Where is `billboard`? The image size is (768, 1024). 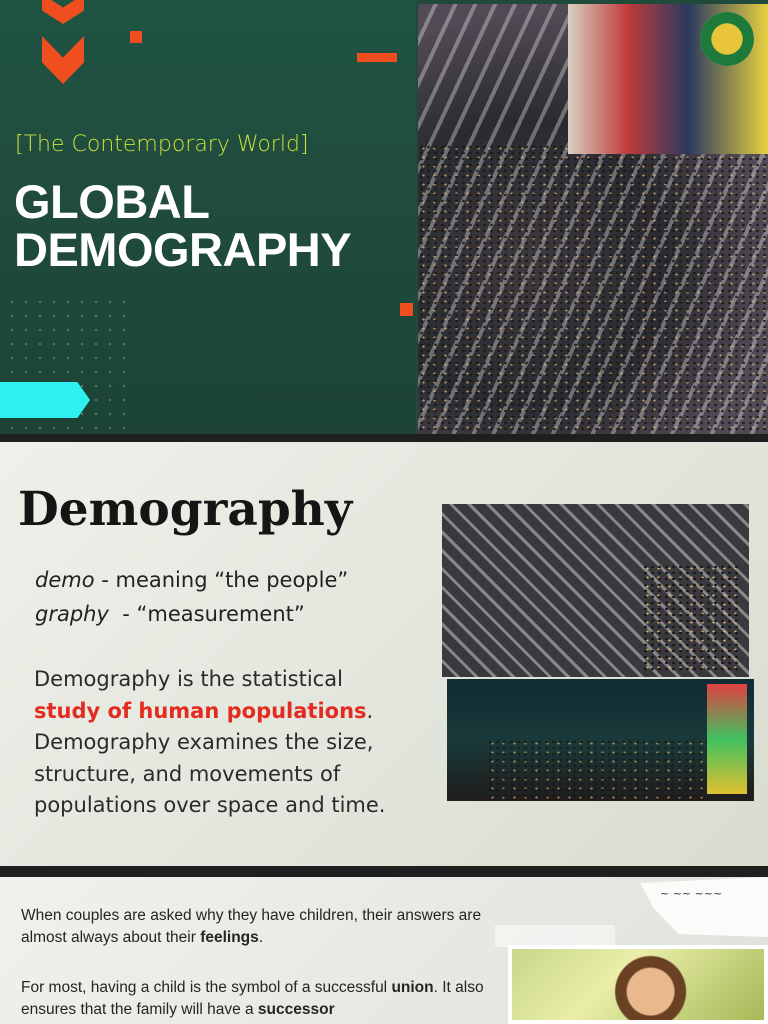 billboard is located at coordinates (727, 739).